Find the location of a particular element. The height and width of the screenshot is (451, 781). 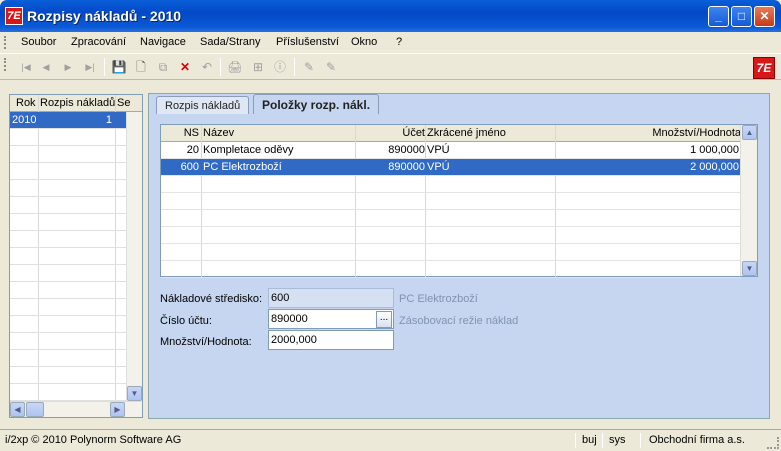

col-zkracene-jmeno: Zkrácené jméno is located at coordinates (466, 133).